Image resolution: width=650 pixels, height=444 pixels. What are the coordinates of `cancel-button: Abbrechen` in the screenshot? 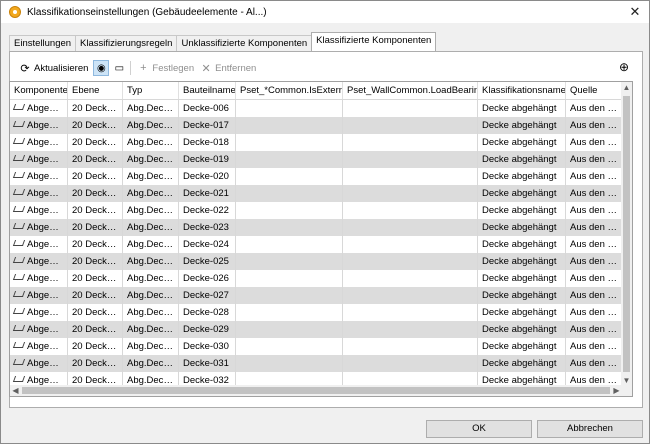 It's located at (590, 429).